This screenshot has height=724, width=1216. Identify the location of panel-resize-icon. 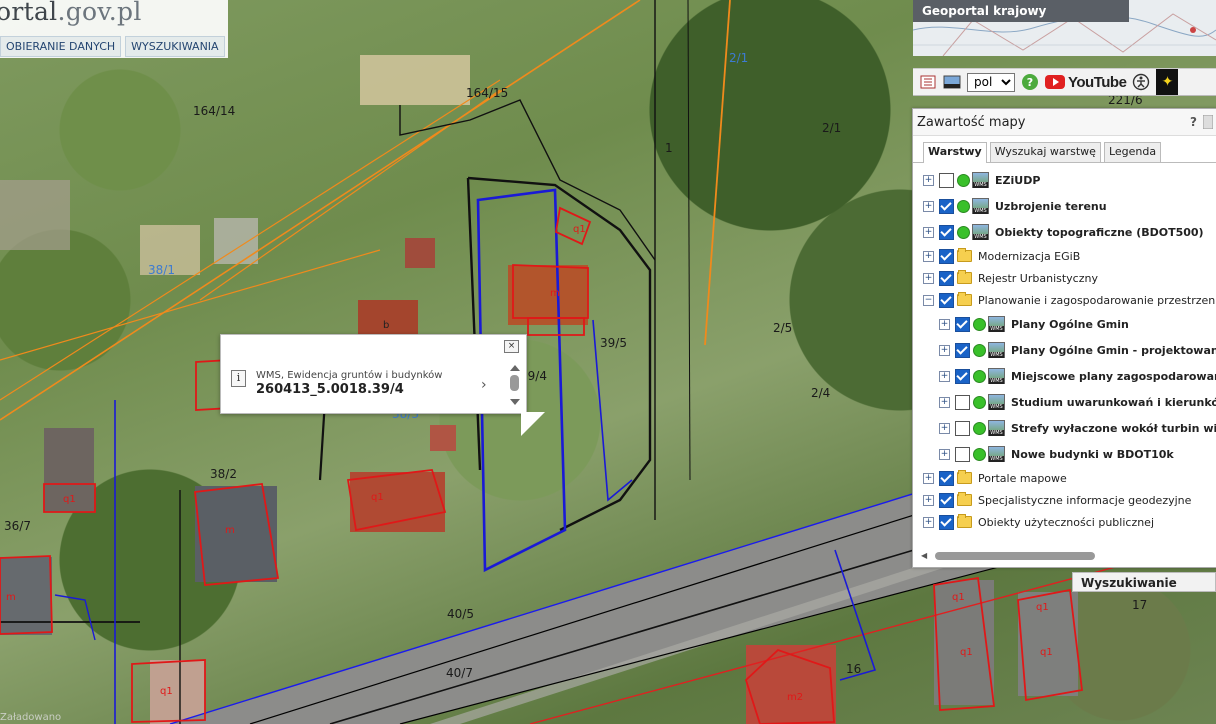
(1208, 122).